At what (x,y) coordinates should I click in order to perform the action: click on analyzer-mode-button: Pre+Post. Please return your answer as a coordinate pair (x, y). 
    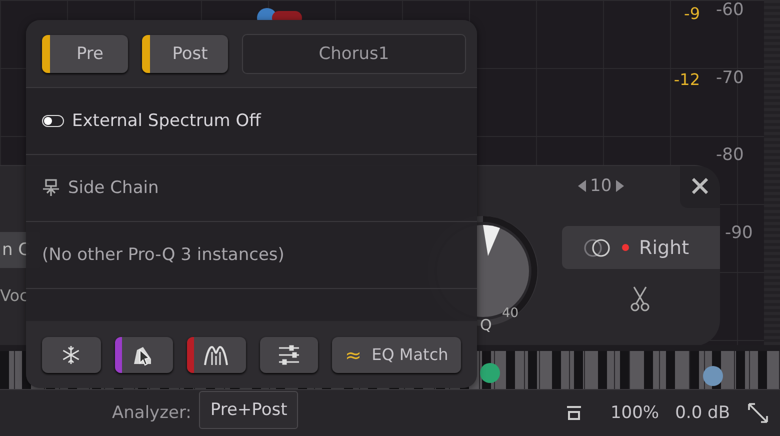
    Looking at the image, I should click on (248, 410).